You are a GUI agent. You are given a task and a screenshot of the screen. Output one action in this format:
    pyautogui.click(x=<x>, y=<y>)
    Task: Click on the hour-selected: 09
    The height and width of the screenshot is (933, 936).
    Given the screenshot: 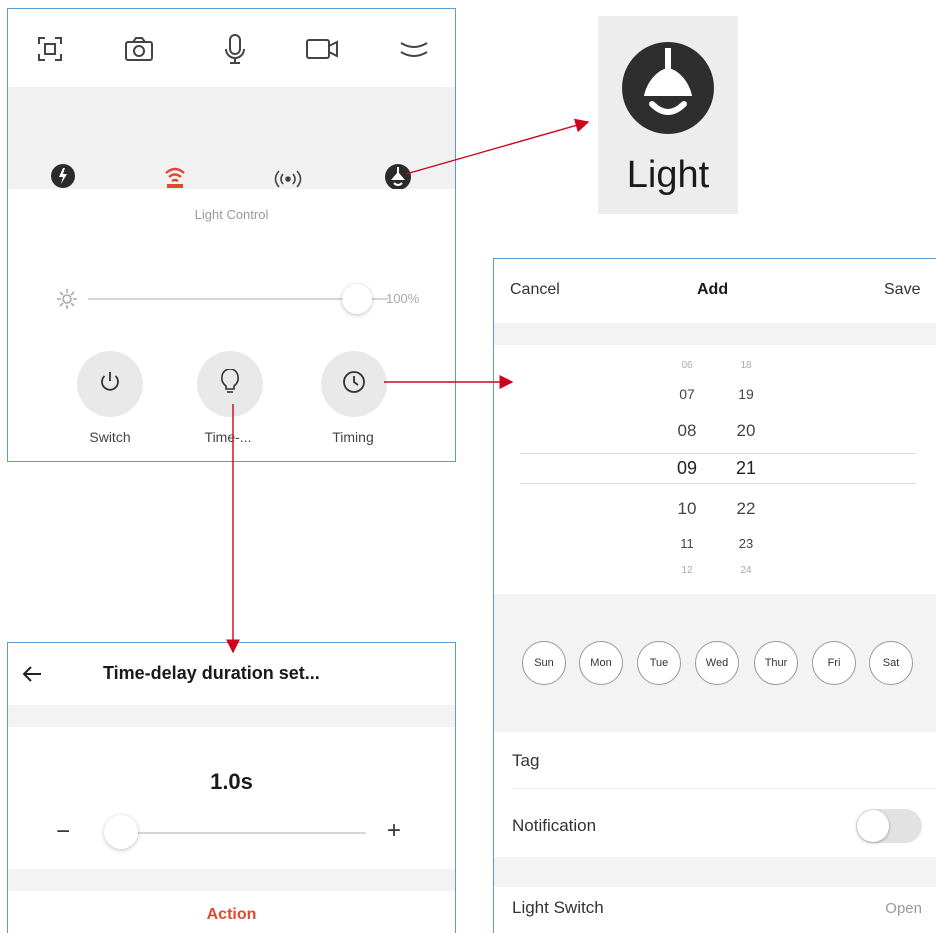 What is the action you would take?
    pyautogui.click(x=687, y=468)
    